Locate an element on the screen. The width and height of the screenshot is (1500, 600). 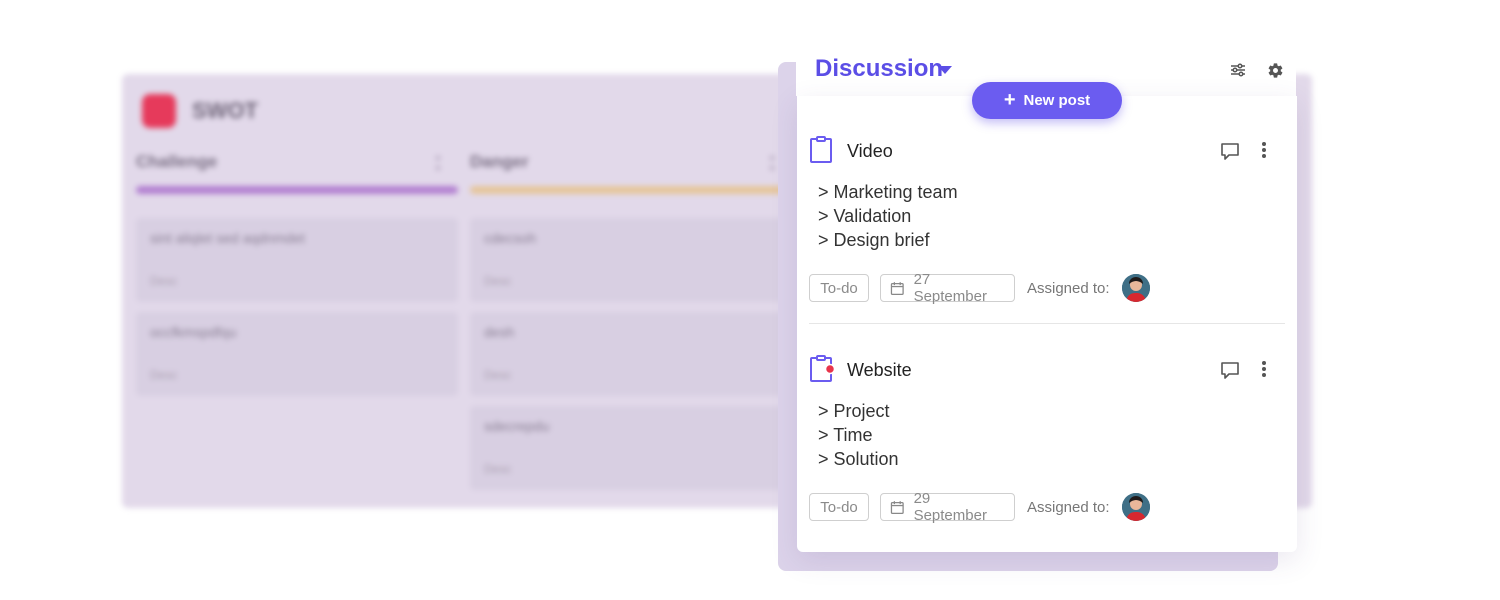
gear-icon is located at coordinates (1275, 70).